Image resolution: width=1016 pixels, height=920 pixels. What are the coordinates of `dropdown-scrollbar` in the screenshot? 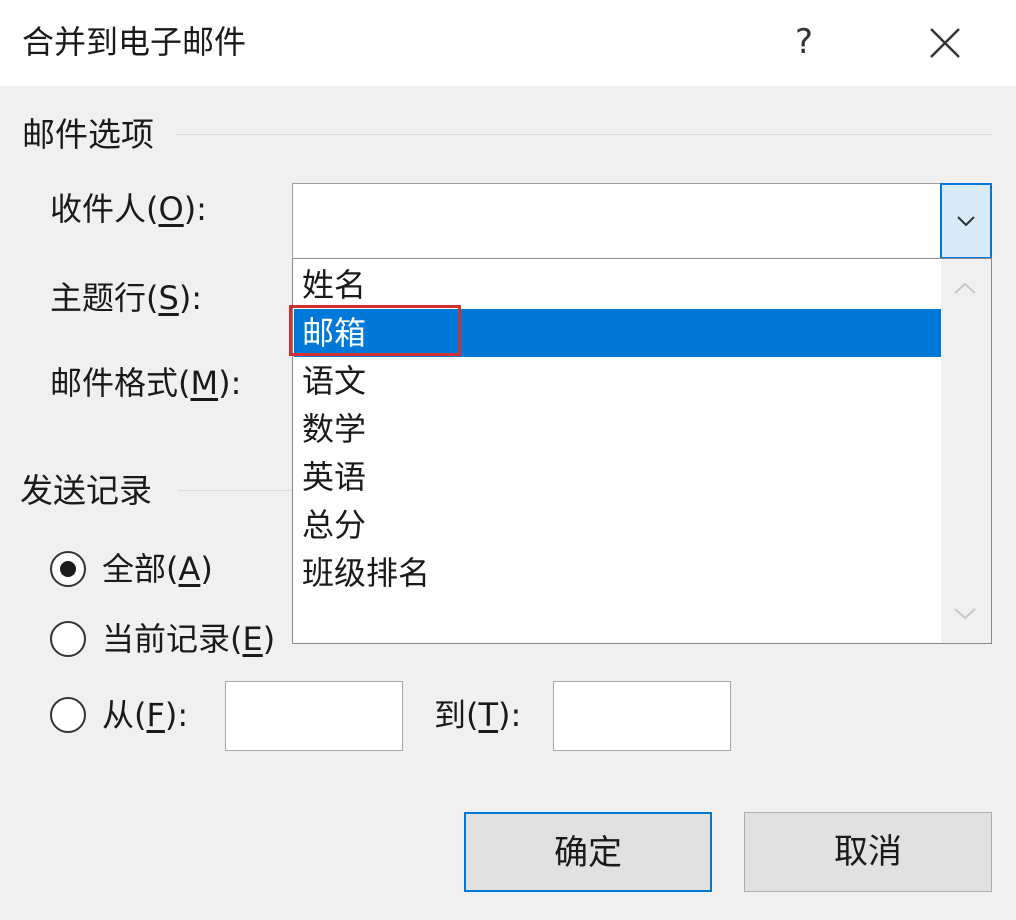 It's located at (966, 451).